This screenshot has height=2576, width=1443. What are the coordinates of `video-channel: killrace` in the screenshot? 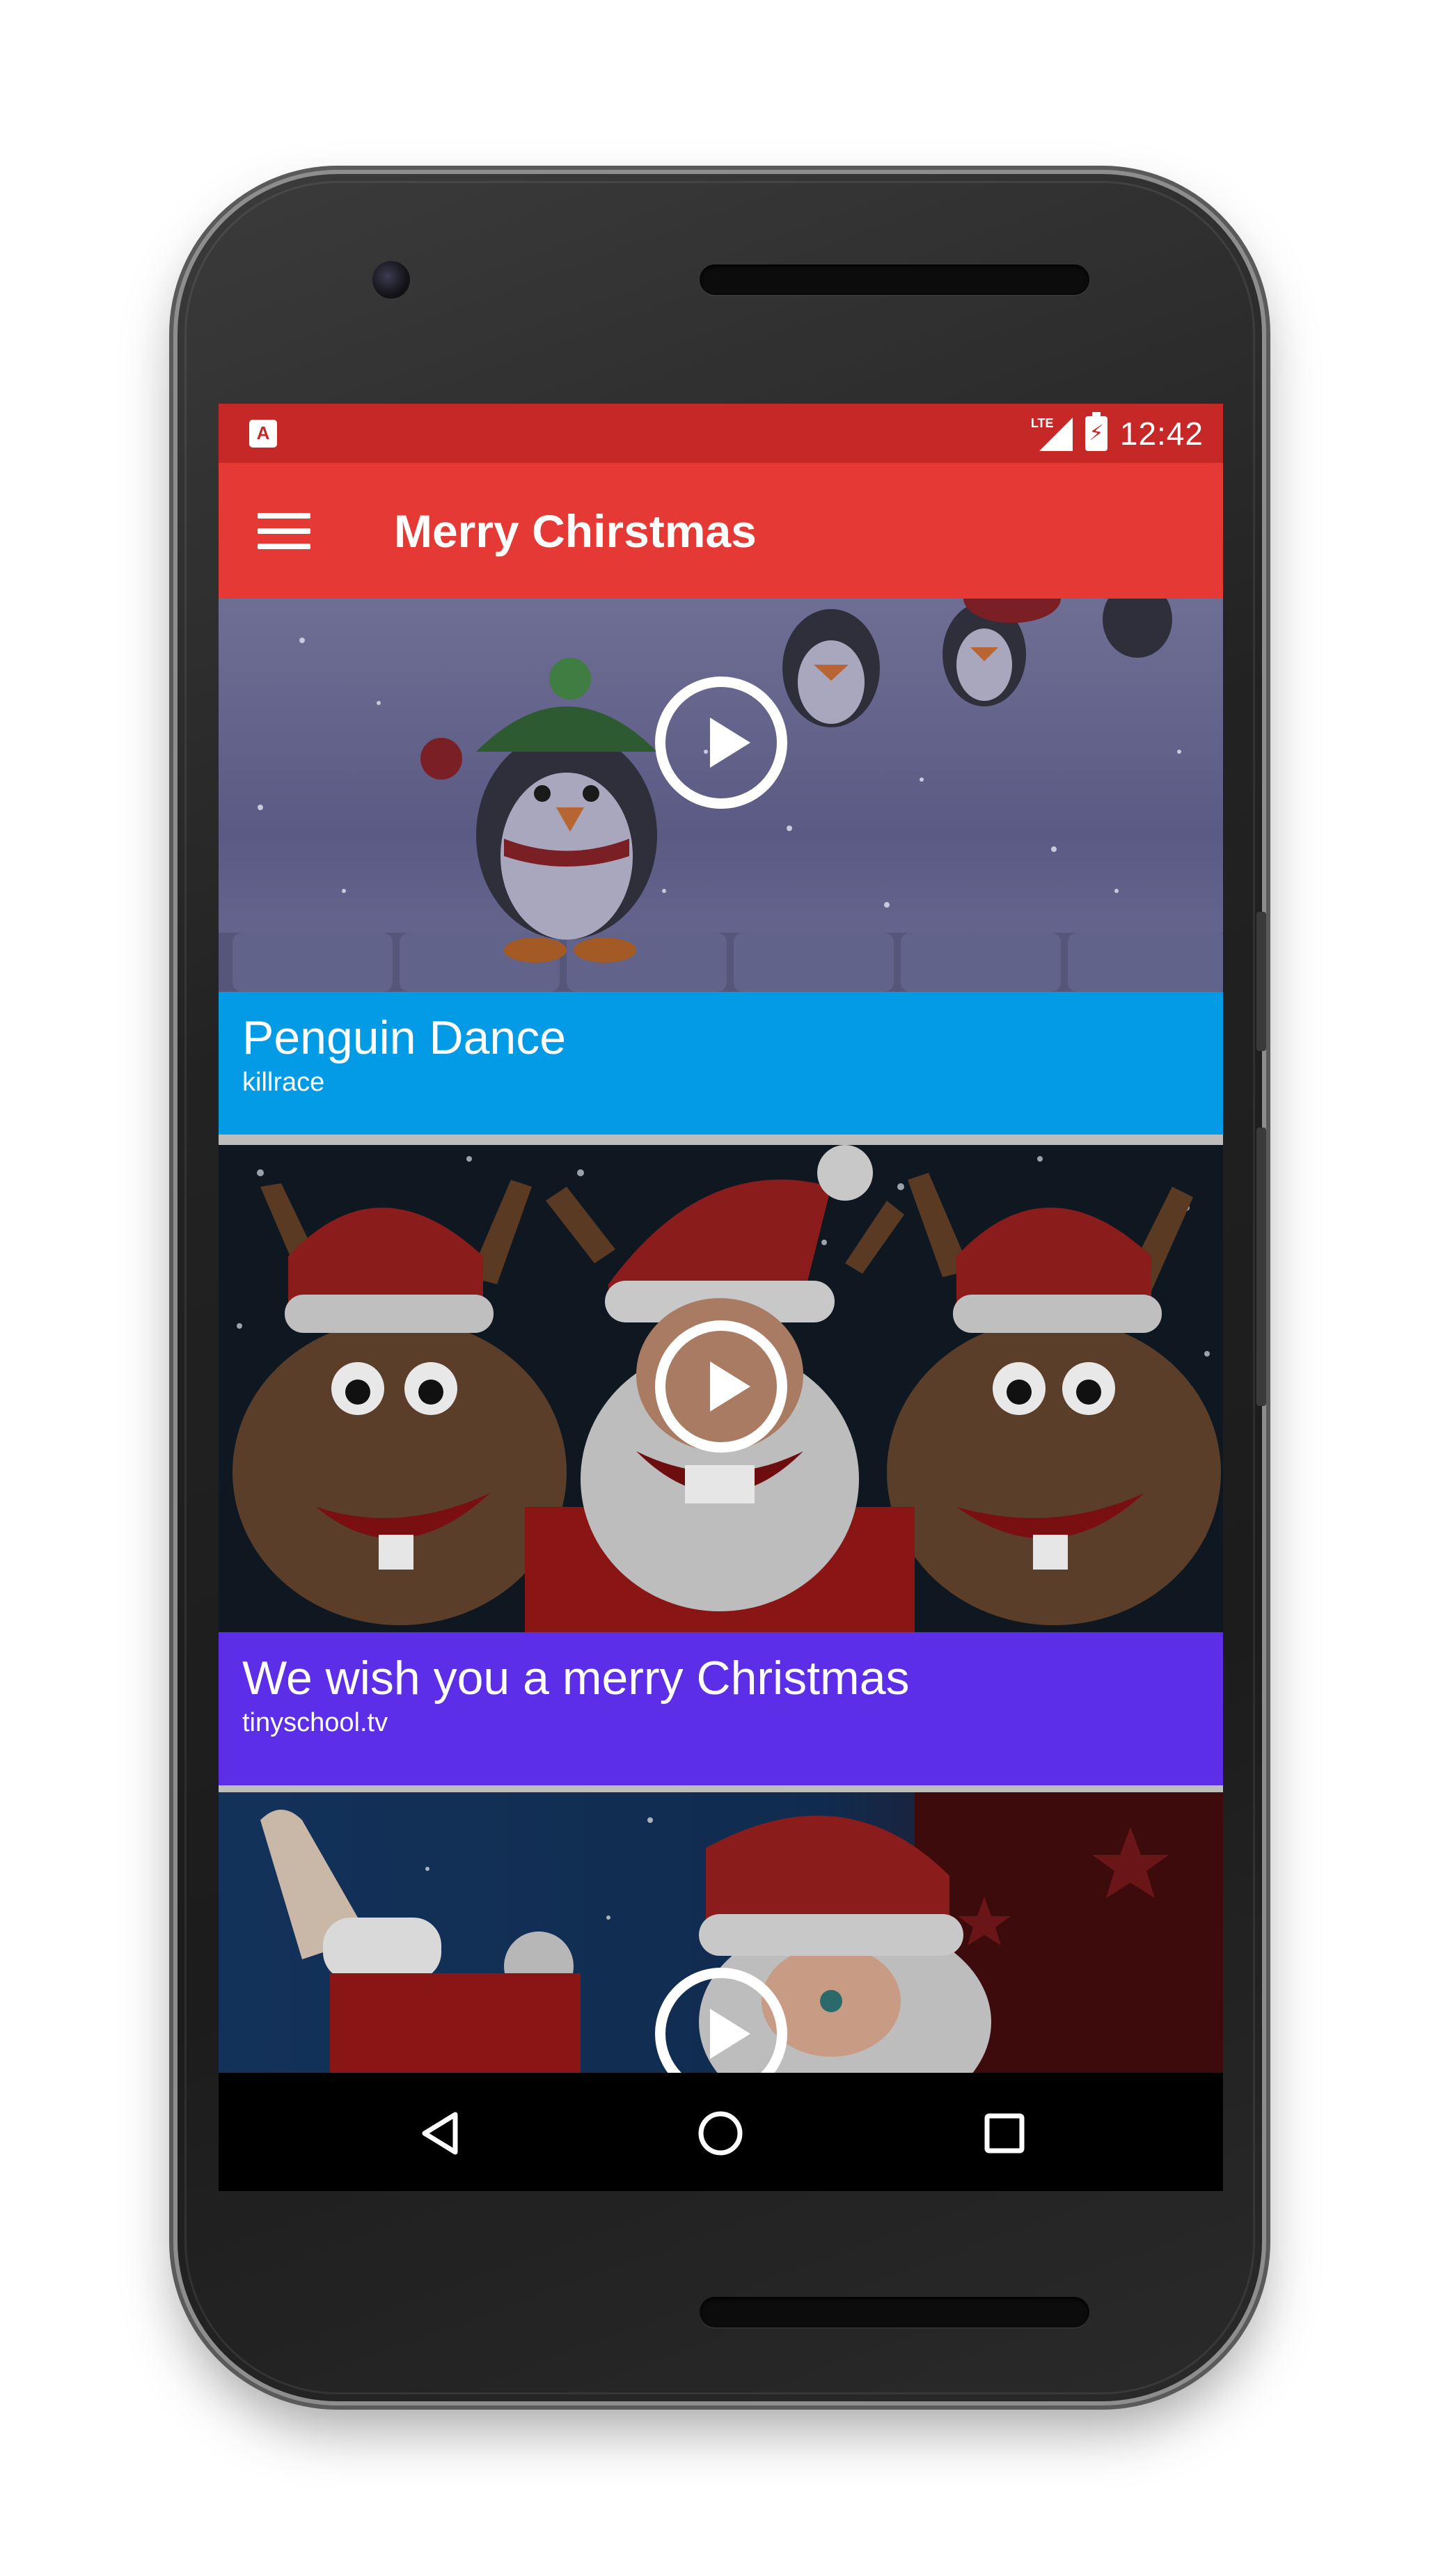 It's located at (283, 1082).